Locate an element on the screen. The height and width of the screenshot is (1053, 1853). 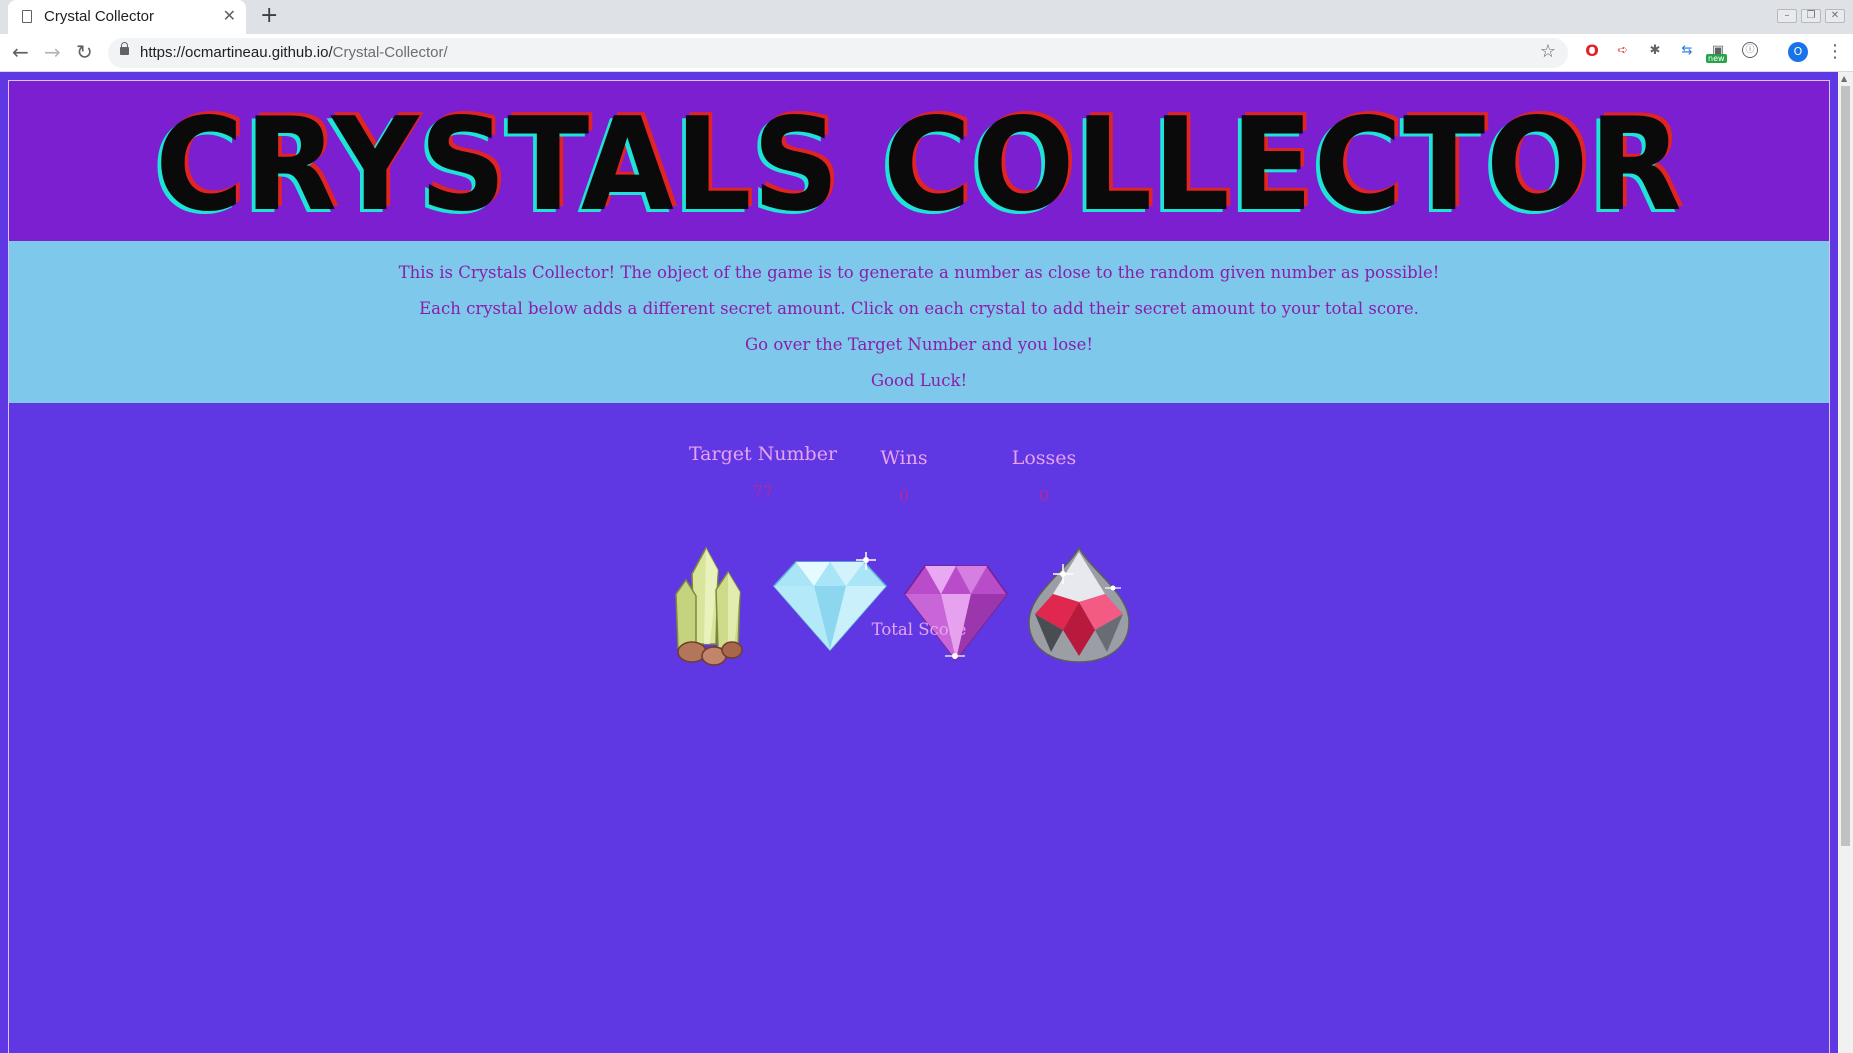
red-teardrop-crystal-icon is located at coordinates (1079, 604).